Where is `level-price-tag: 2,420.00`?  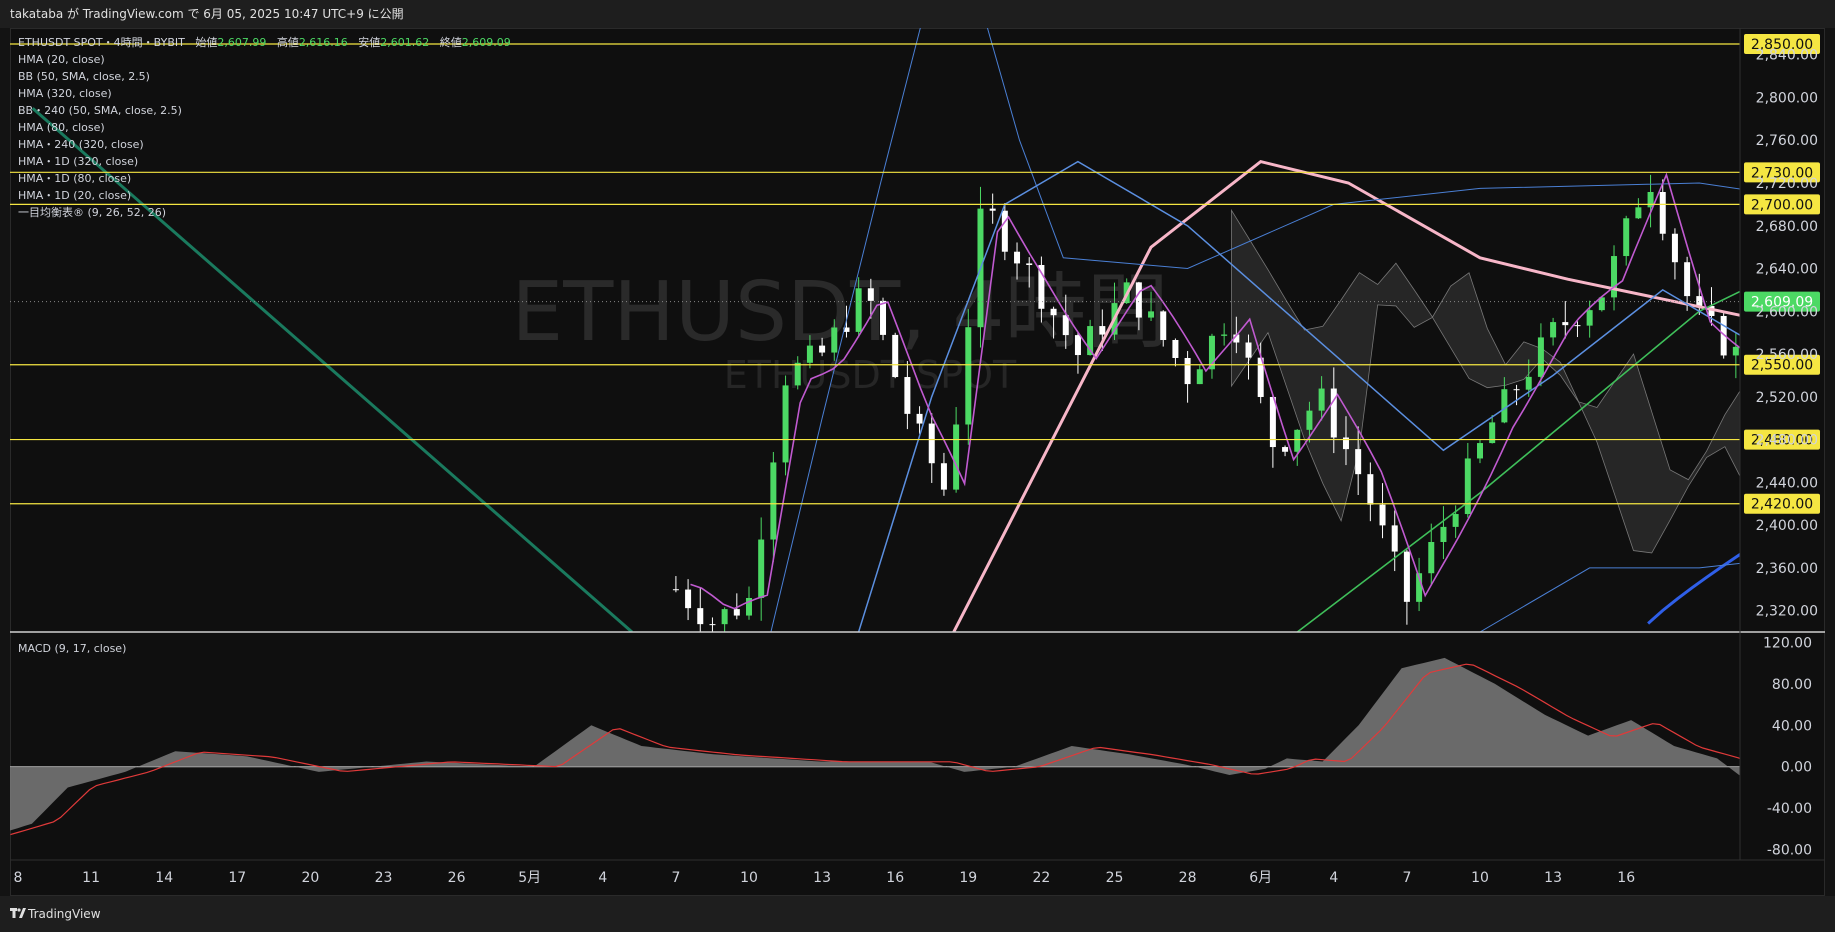
level-price-tag: 2,420.00 is located at coordinates (1782, 503).